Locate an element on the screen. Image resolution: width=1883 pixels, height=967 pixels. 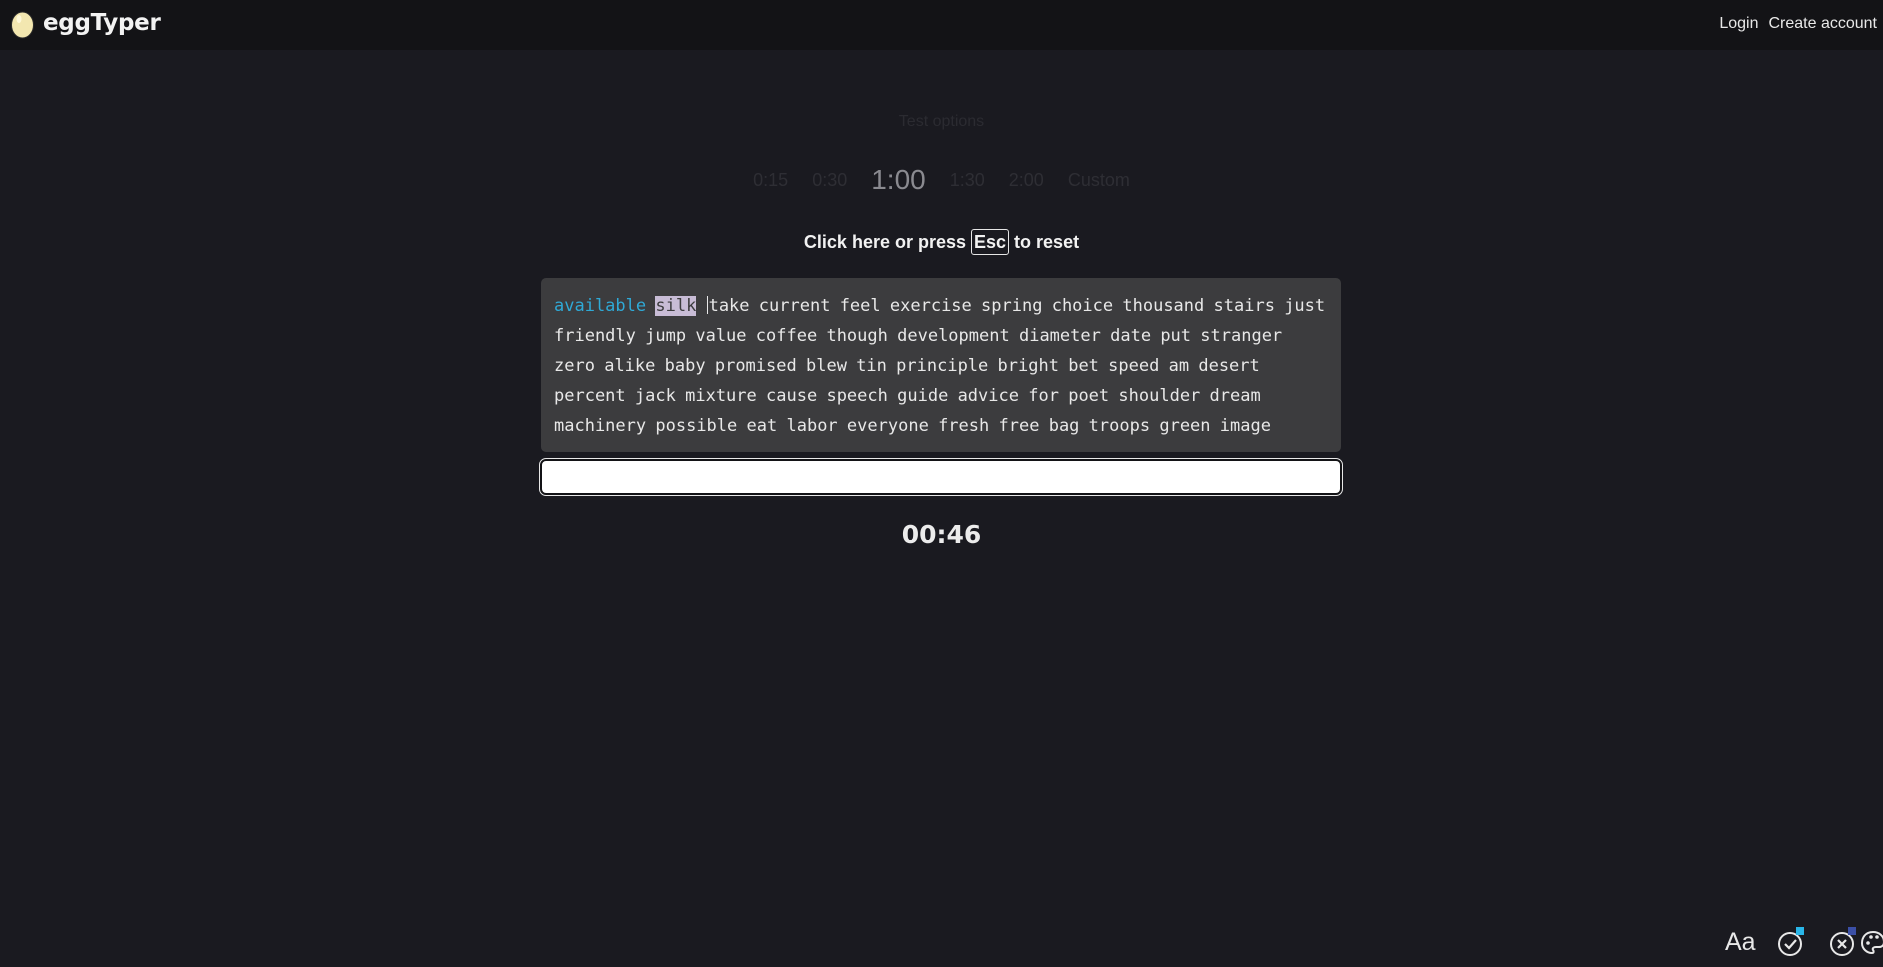
upcoming-word: percent is located at coordinates (590, 396).